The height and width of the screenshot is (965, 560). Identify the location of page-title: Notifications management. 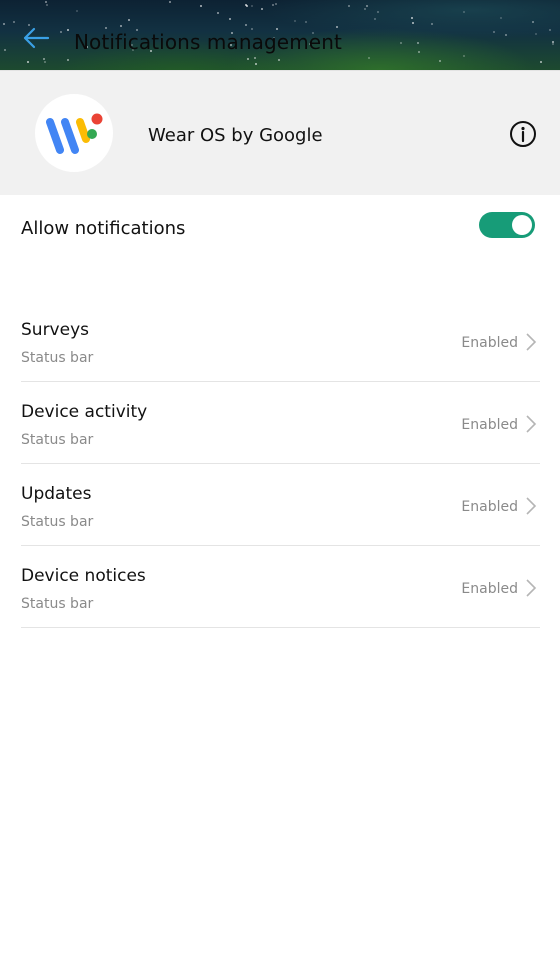
(208, 42).